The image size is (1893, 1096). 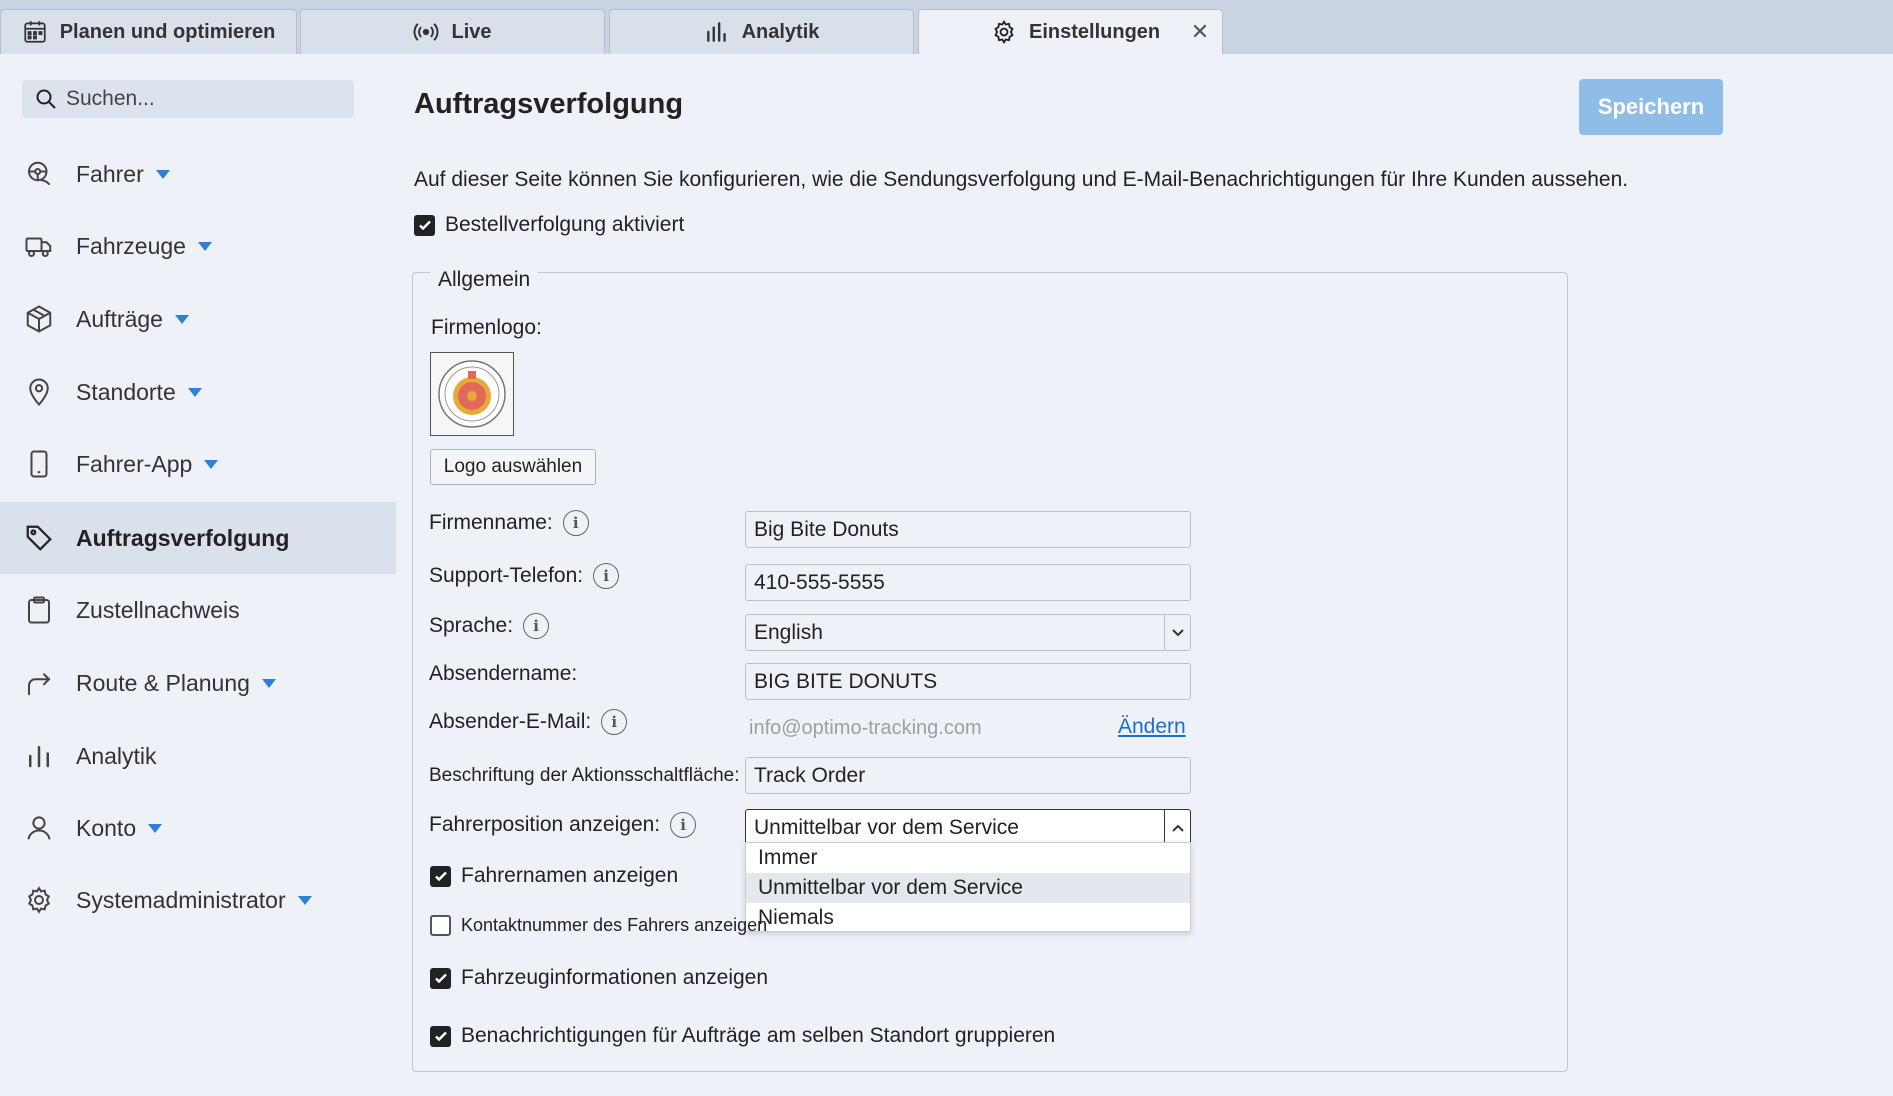 I want to click on calendar-icon, so click(x=35, y=32).